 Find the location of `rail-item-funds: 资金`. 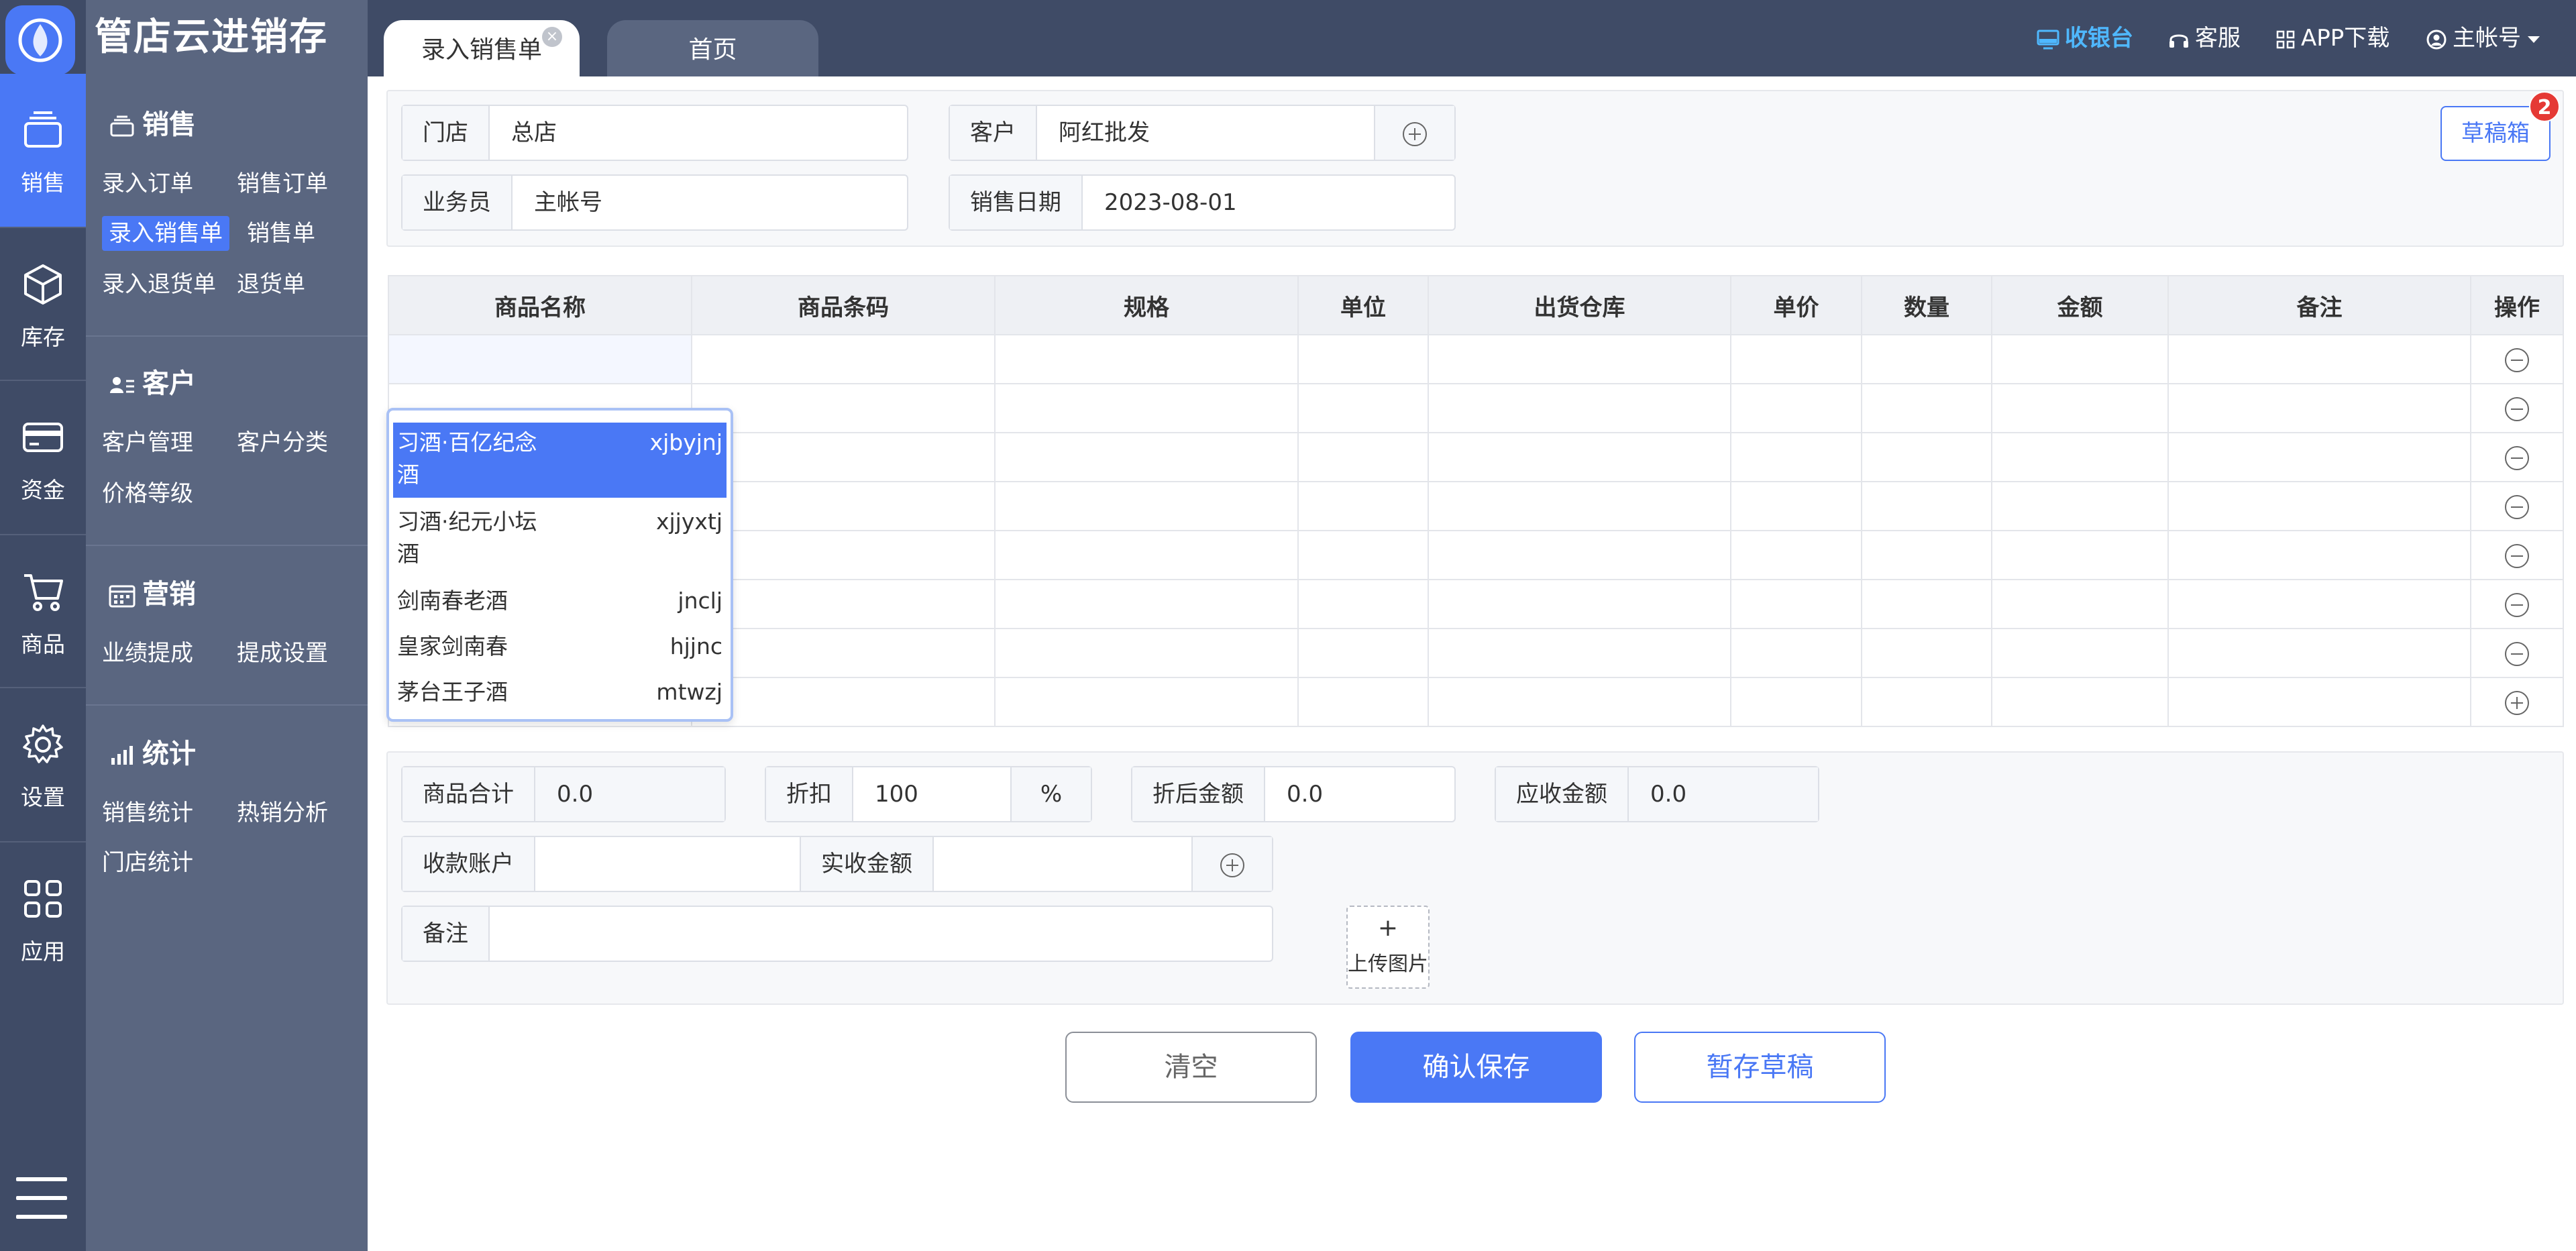

rail-item-funds: 资金 is located at coordinates (43, 457).